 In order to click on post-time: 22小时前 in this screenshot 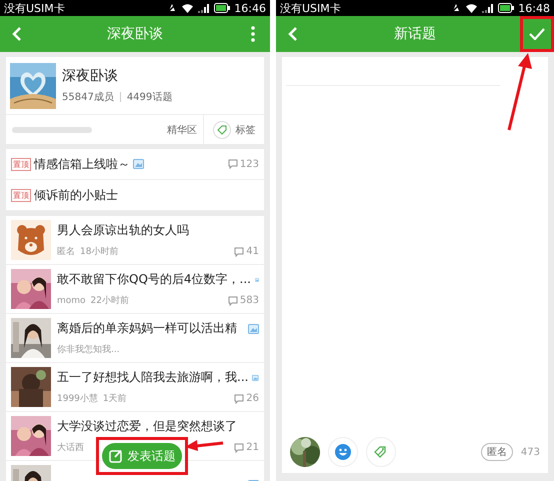, I will do `click(109, 300)`.